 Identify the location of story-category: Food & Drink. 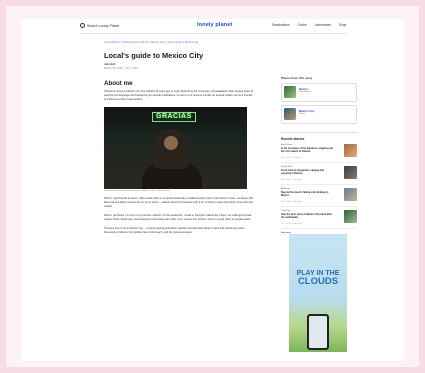
(287, 166).